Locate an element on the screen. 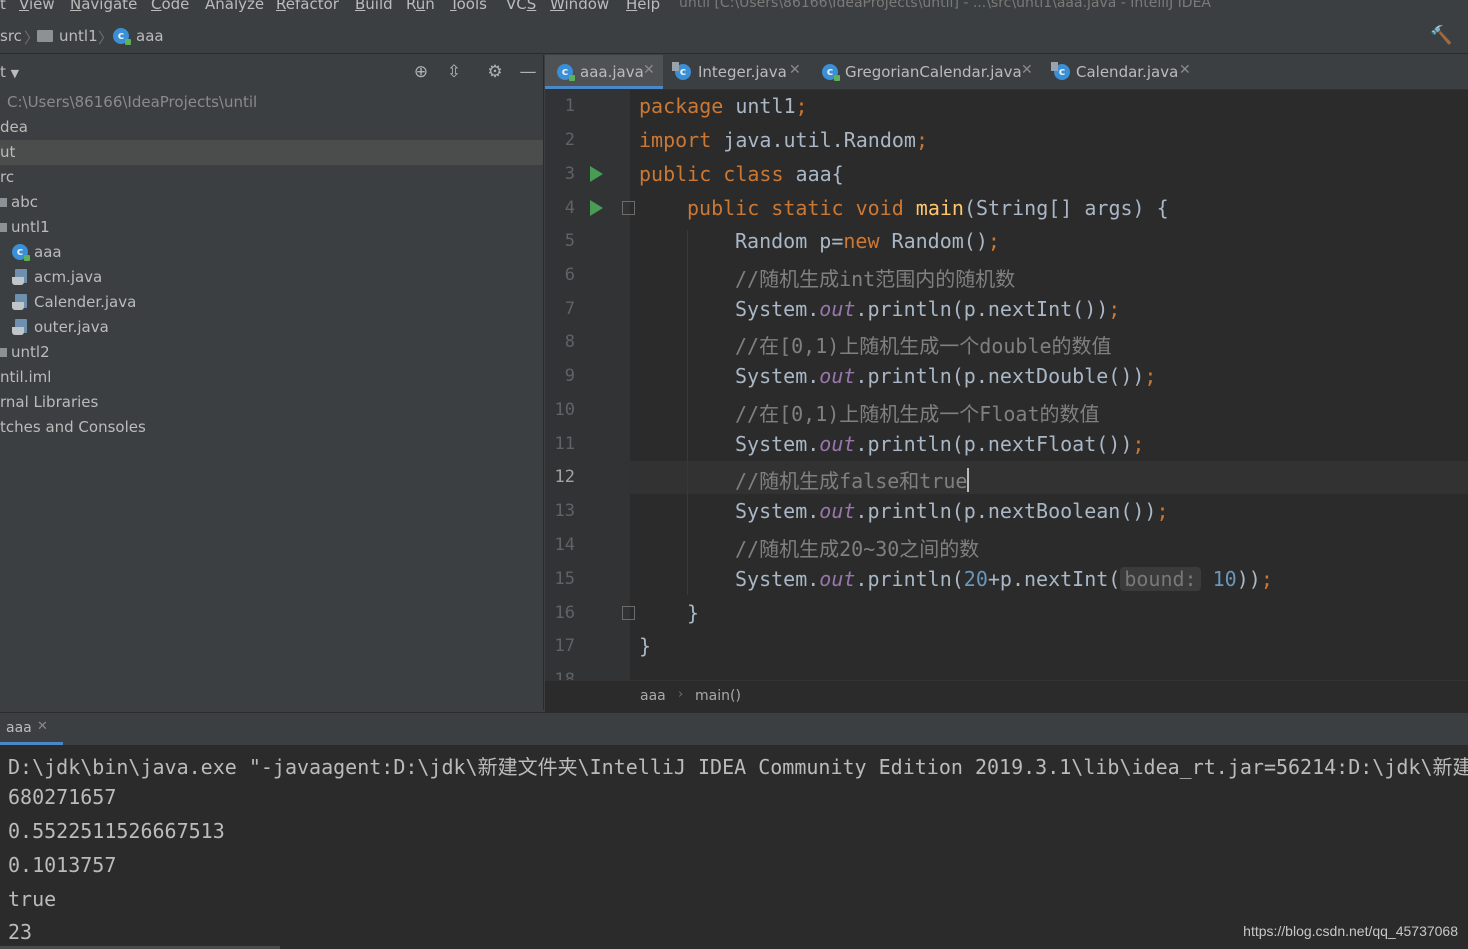  locate-target-icon: ⊕ is located at coordinates (421, 72).